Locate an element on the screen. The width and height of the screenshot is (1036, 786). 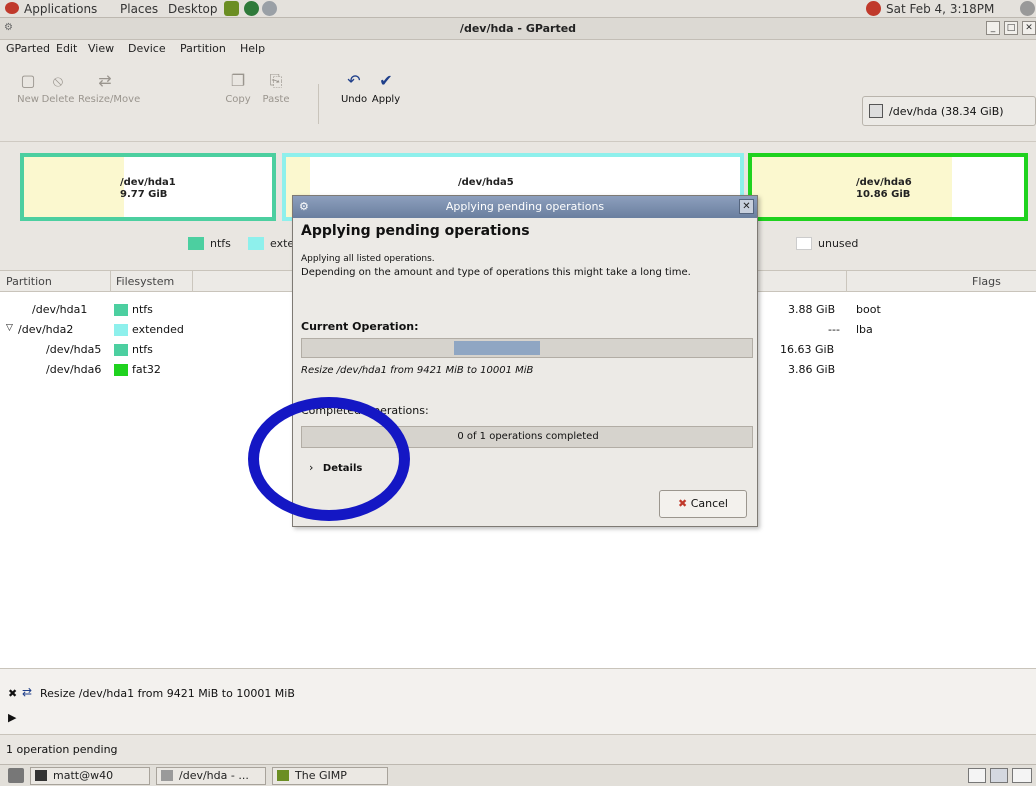
dialog-close-icon: ✕ is located at coordinates (746, 206).